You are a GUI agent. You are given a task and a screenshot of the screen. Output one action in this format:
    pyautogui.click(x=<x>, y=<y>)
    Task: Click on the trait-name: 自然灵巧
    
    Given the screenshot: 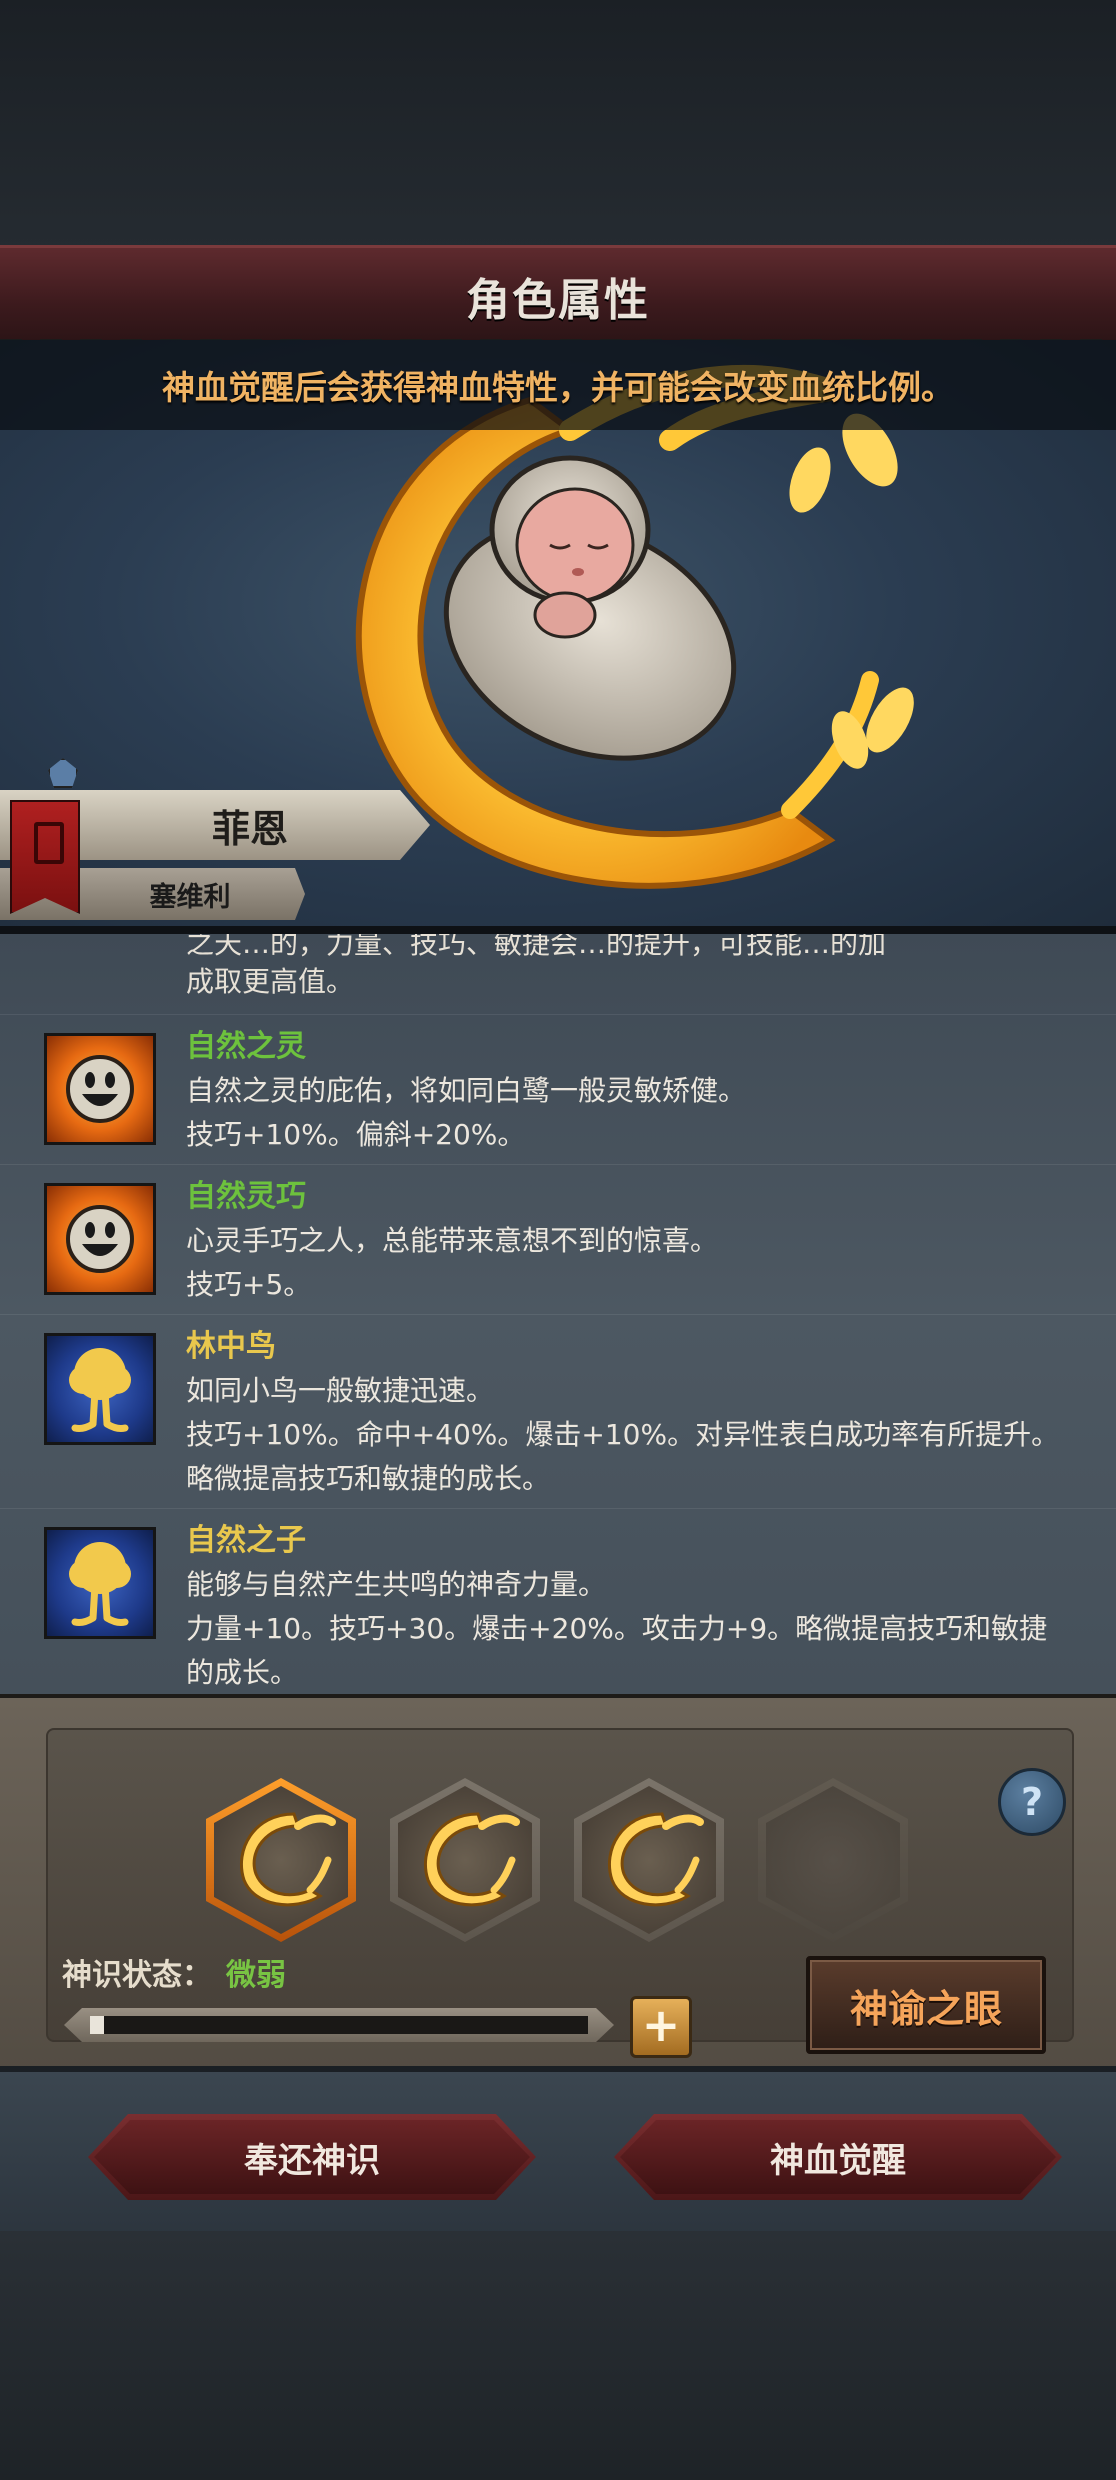 What is the action you would take?
    pyautogui.click(x=246, y=1196)
    